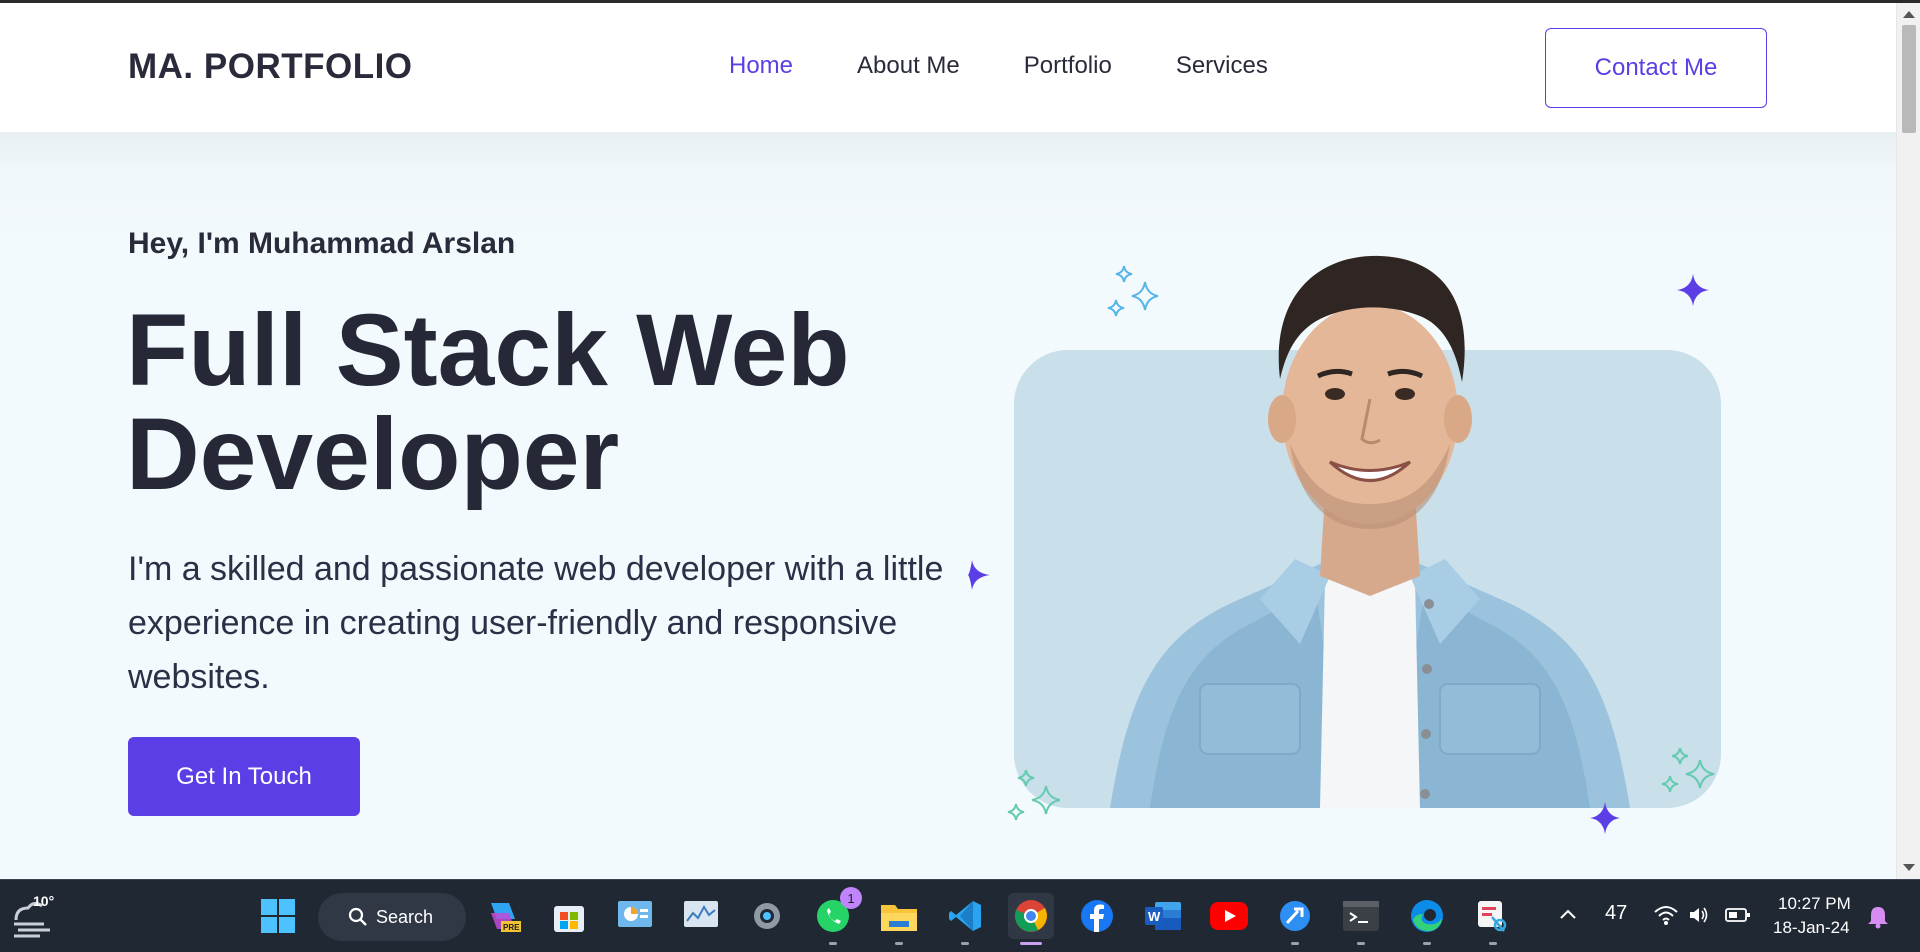 This screenshot has height=952, width=1920. Describe the element at coordinates (1361, 919) in the screenshot. I see `terminal-icon` at that location.